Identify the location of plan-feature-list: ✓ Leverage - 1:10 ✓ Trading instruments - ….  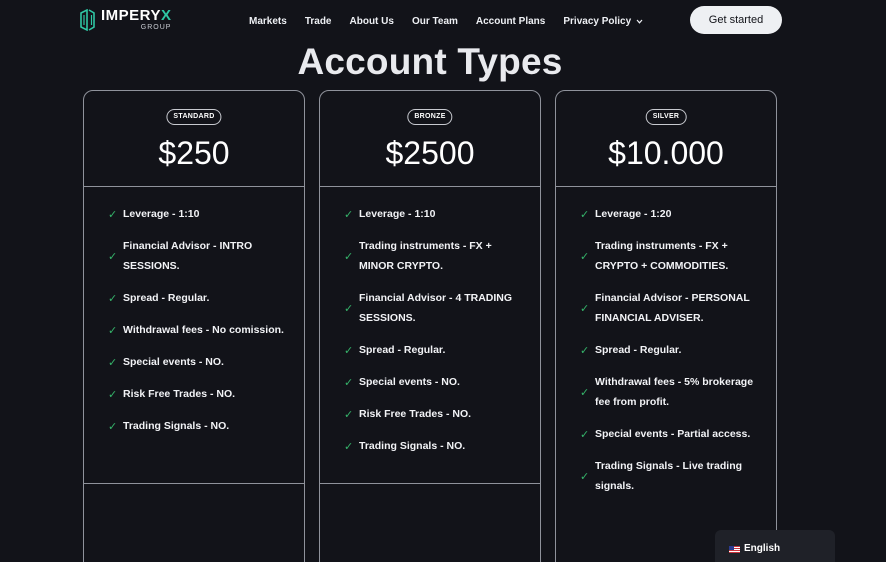
(430, 321).